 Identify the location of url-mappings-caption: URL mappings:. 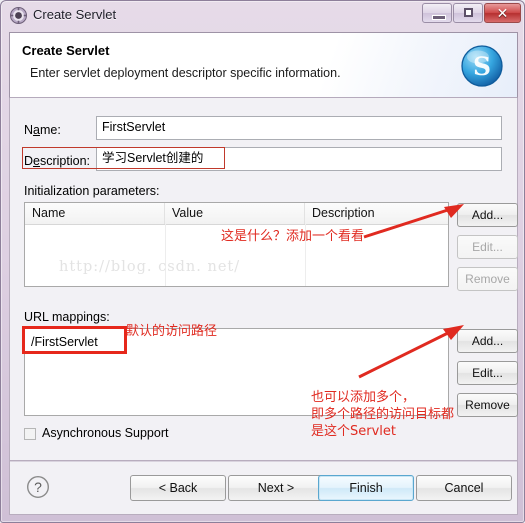
(67, 317).